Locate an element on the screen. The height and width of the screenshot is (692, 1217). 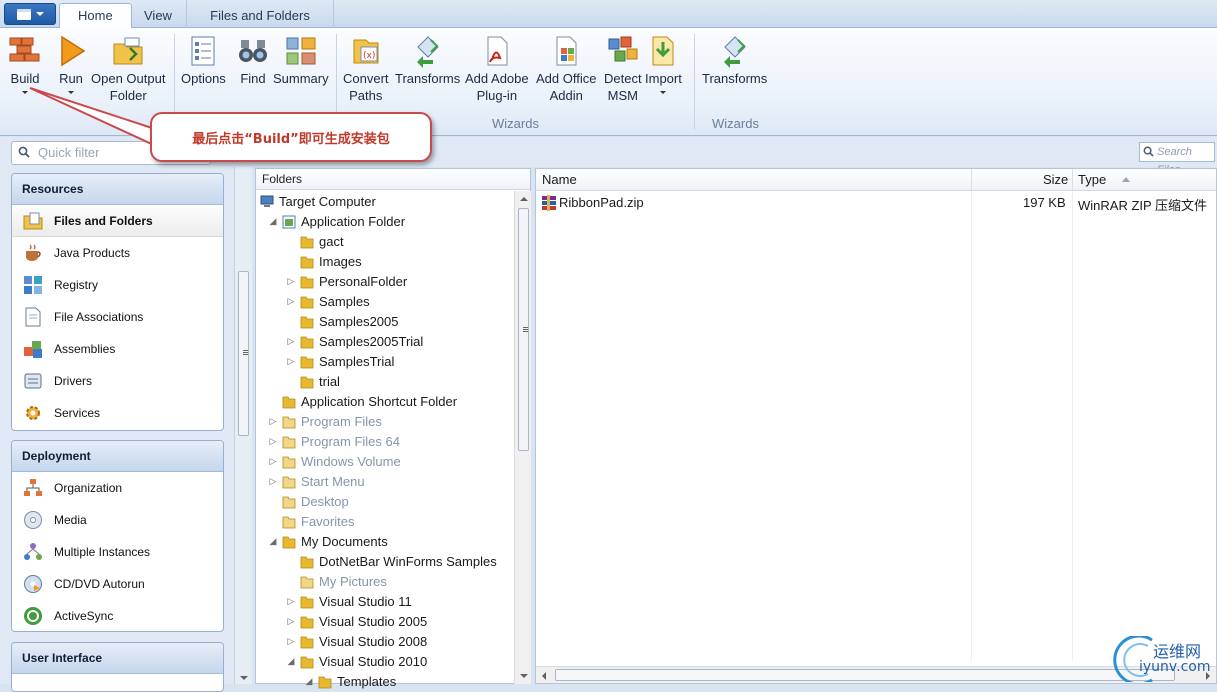
nav-item-file-associations: File Associations is located at coordinates (117, 317).